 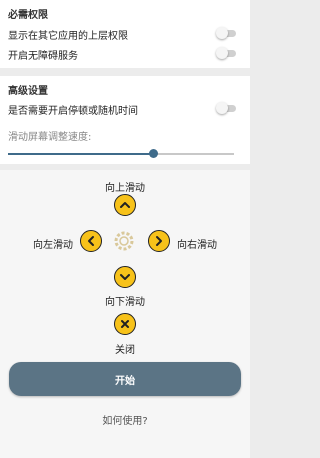 I want to click on swipe-left-button, so click(x=91, y=241).